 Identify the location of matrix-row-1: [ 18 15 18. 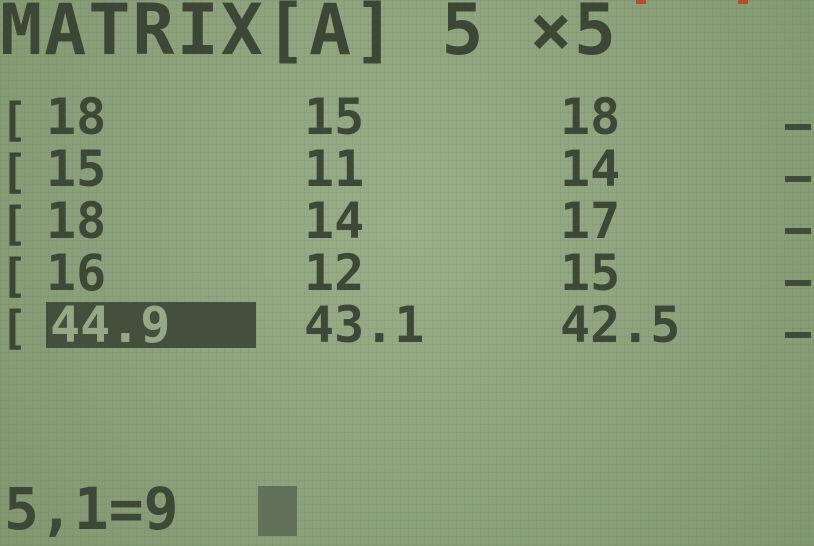
(407, 119).